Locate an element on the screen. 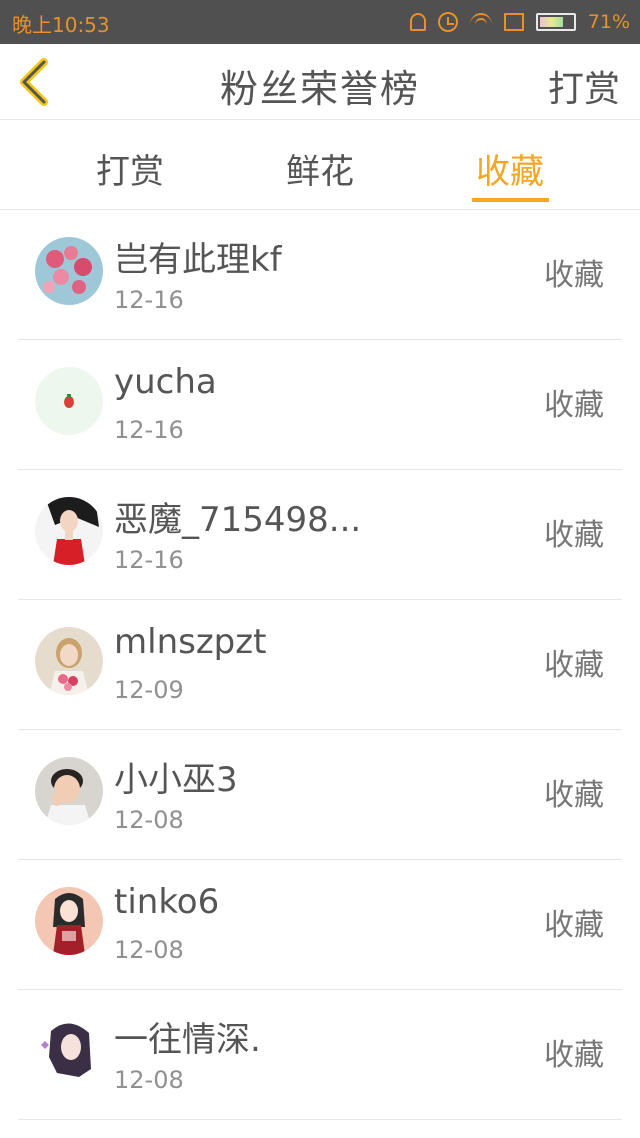 This screenshot has width=640, height=1138. header: 粉丝荣誉榜 打赏 is located at coordinates (320, 82).